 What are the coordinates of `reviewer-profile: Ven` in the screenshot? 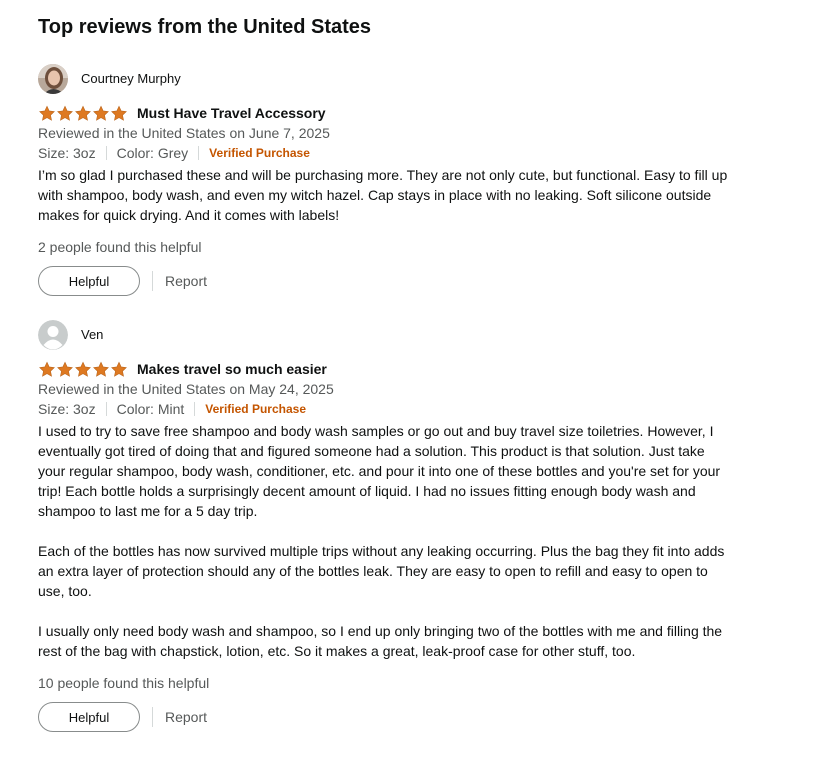 It's located at (414, 335).